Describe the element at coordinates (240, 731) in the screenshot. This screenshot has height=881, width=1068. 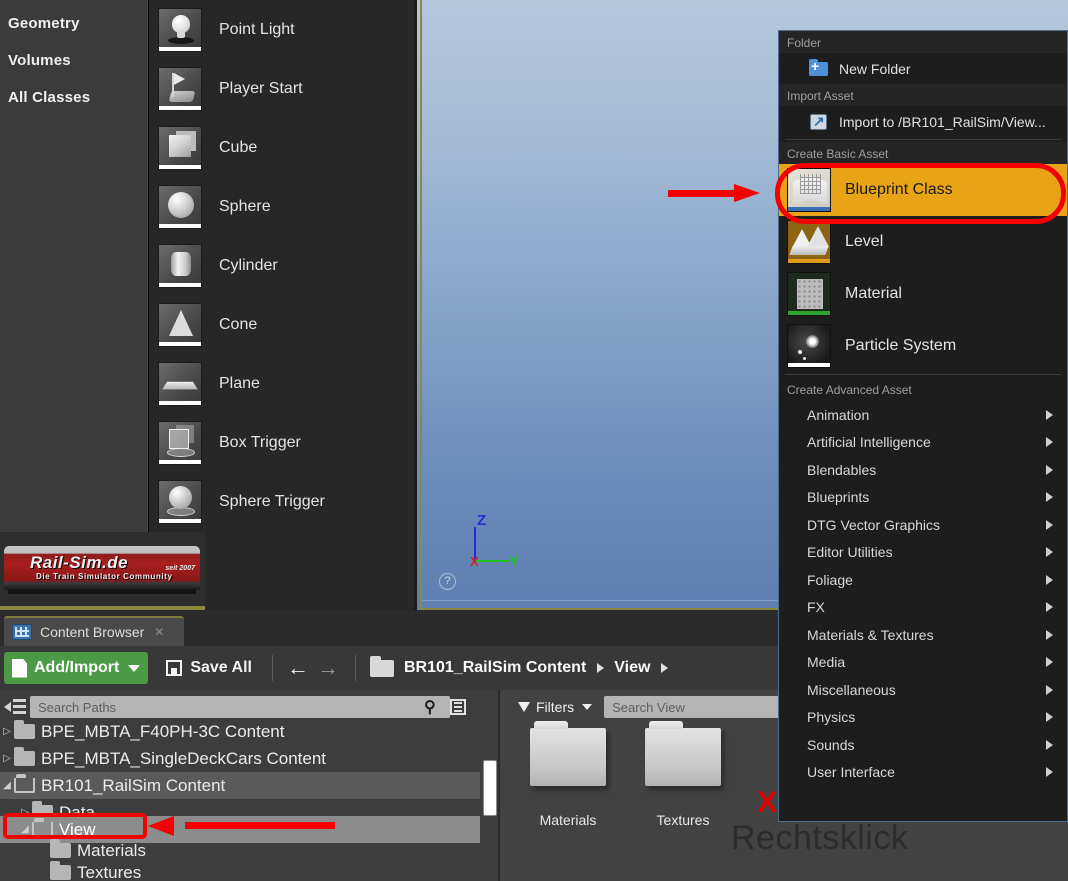
I see `tree-row: ▷ BPE_MBTA_F40PH-3C Content` at that location.